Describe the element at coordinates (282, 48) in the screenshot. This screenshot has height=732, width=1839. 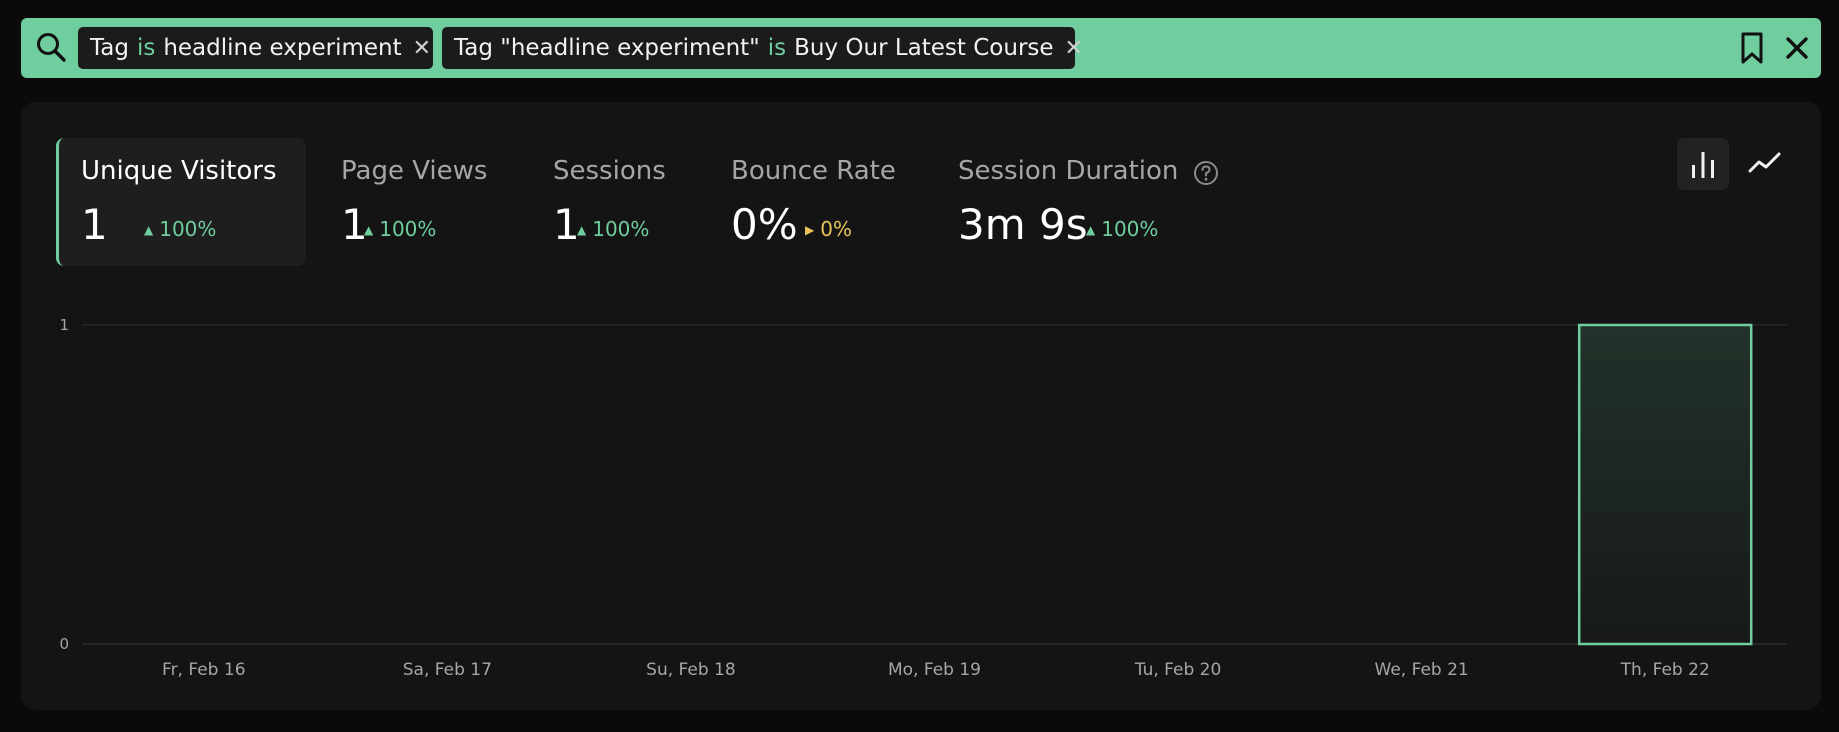
I see `filter-value: headline experiment` at that location.